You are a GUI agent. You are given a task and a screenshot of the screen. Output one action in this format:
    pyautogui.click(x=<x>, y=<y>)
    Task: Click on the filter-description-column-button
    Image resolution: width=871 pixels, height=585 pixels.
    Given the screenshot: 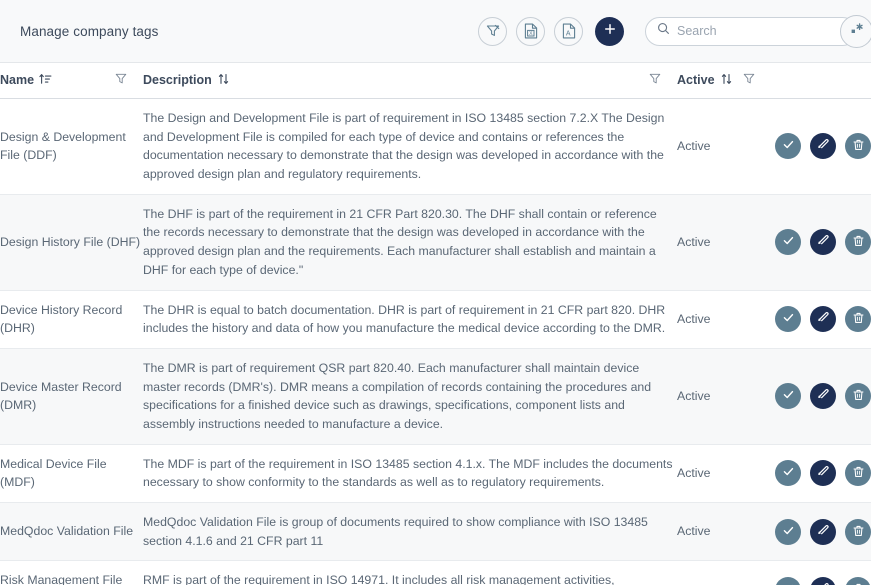 What is the action you would take?
    pyautogui.click(x=663, y=81)
    